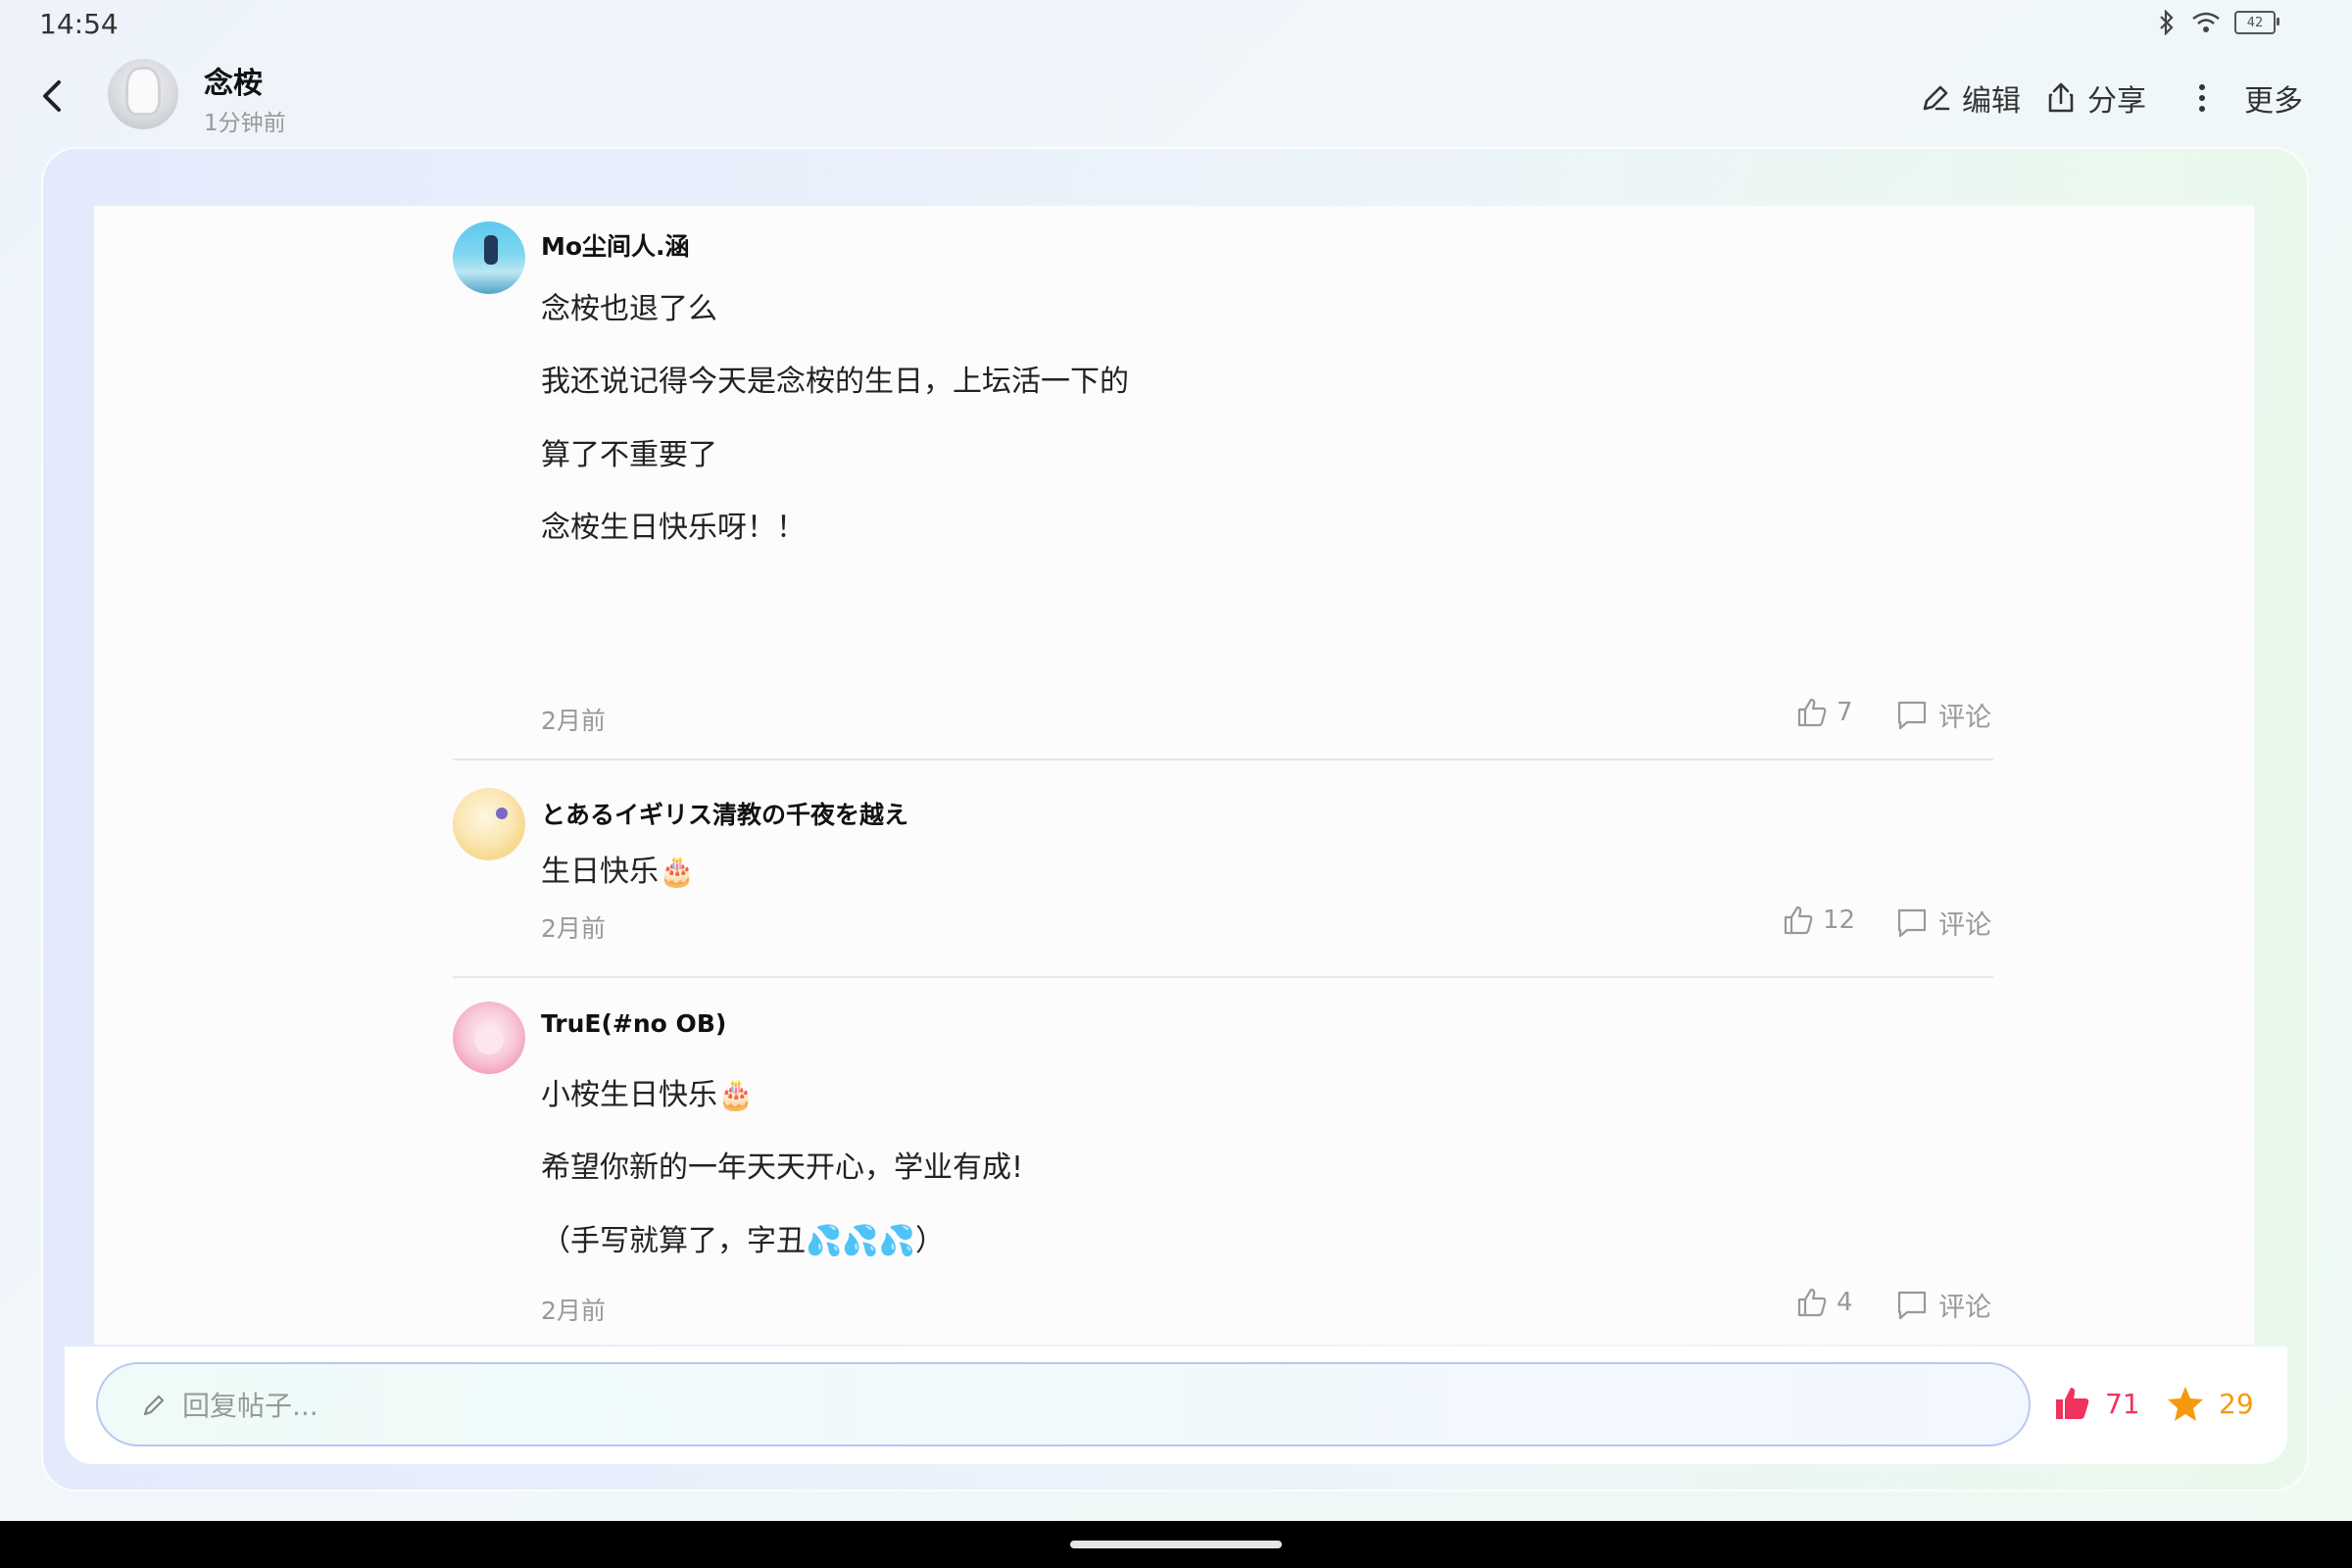  I want to click on header-actions: 编辑 分享 更多, so click(2111, 98).